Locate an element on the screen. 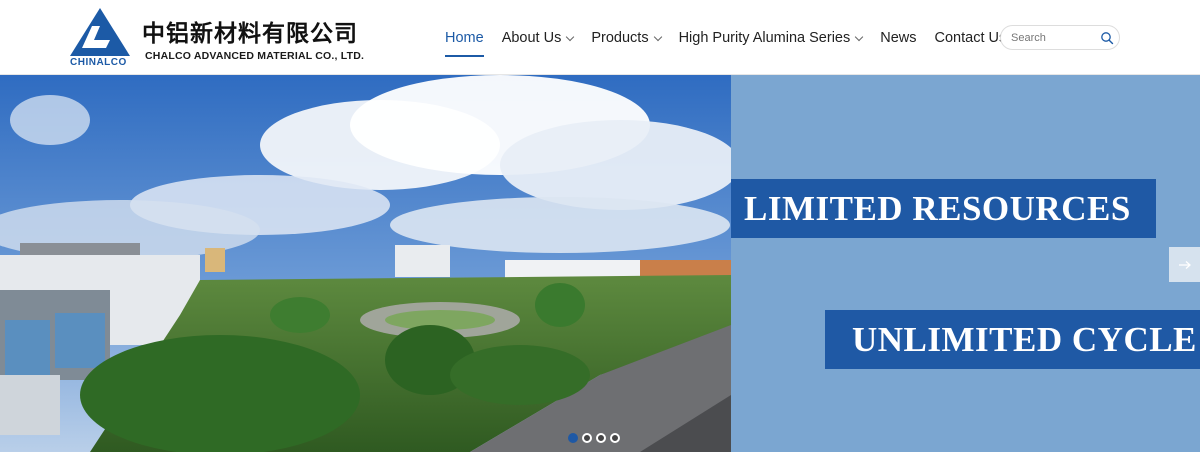  nav-news: News is located at coordinates (898, 38).